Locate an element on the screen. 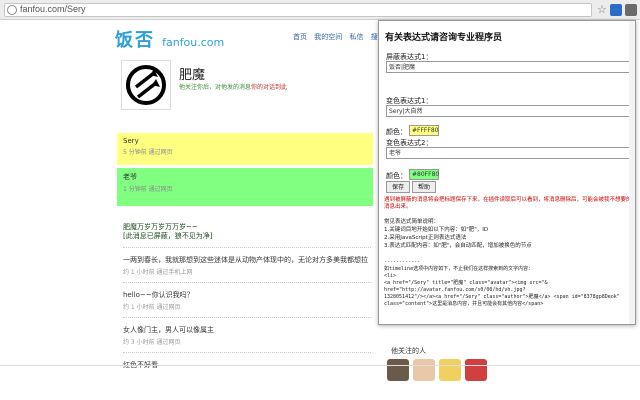 This screenshot has height=400, width=640. save-button: 保存 is located at coordinates (398, 187).